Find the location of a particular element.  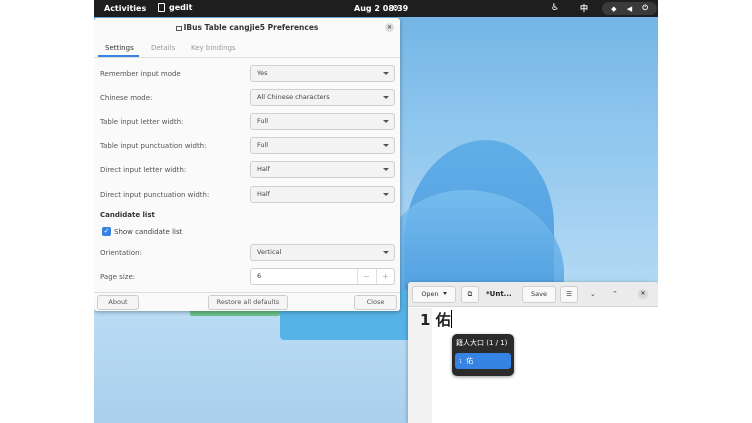

volume-icon: ◀ is located at coordinates (629, 8).